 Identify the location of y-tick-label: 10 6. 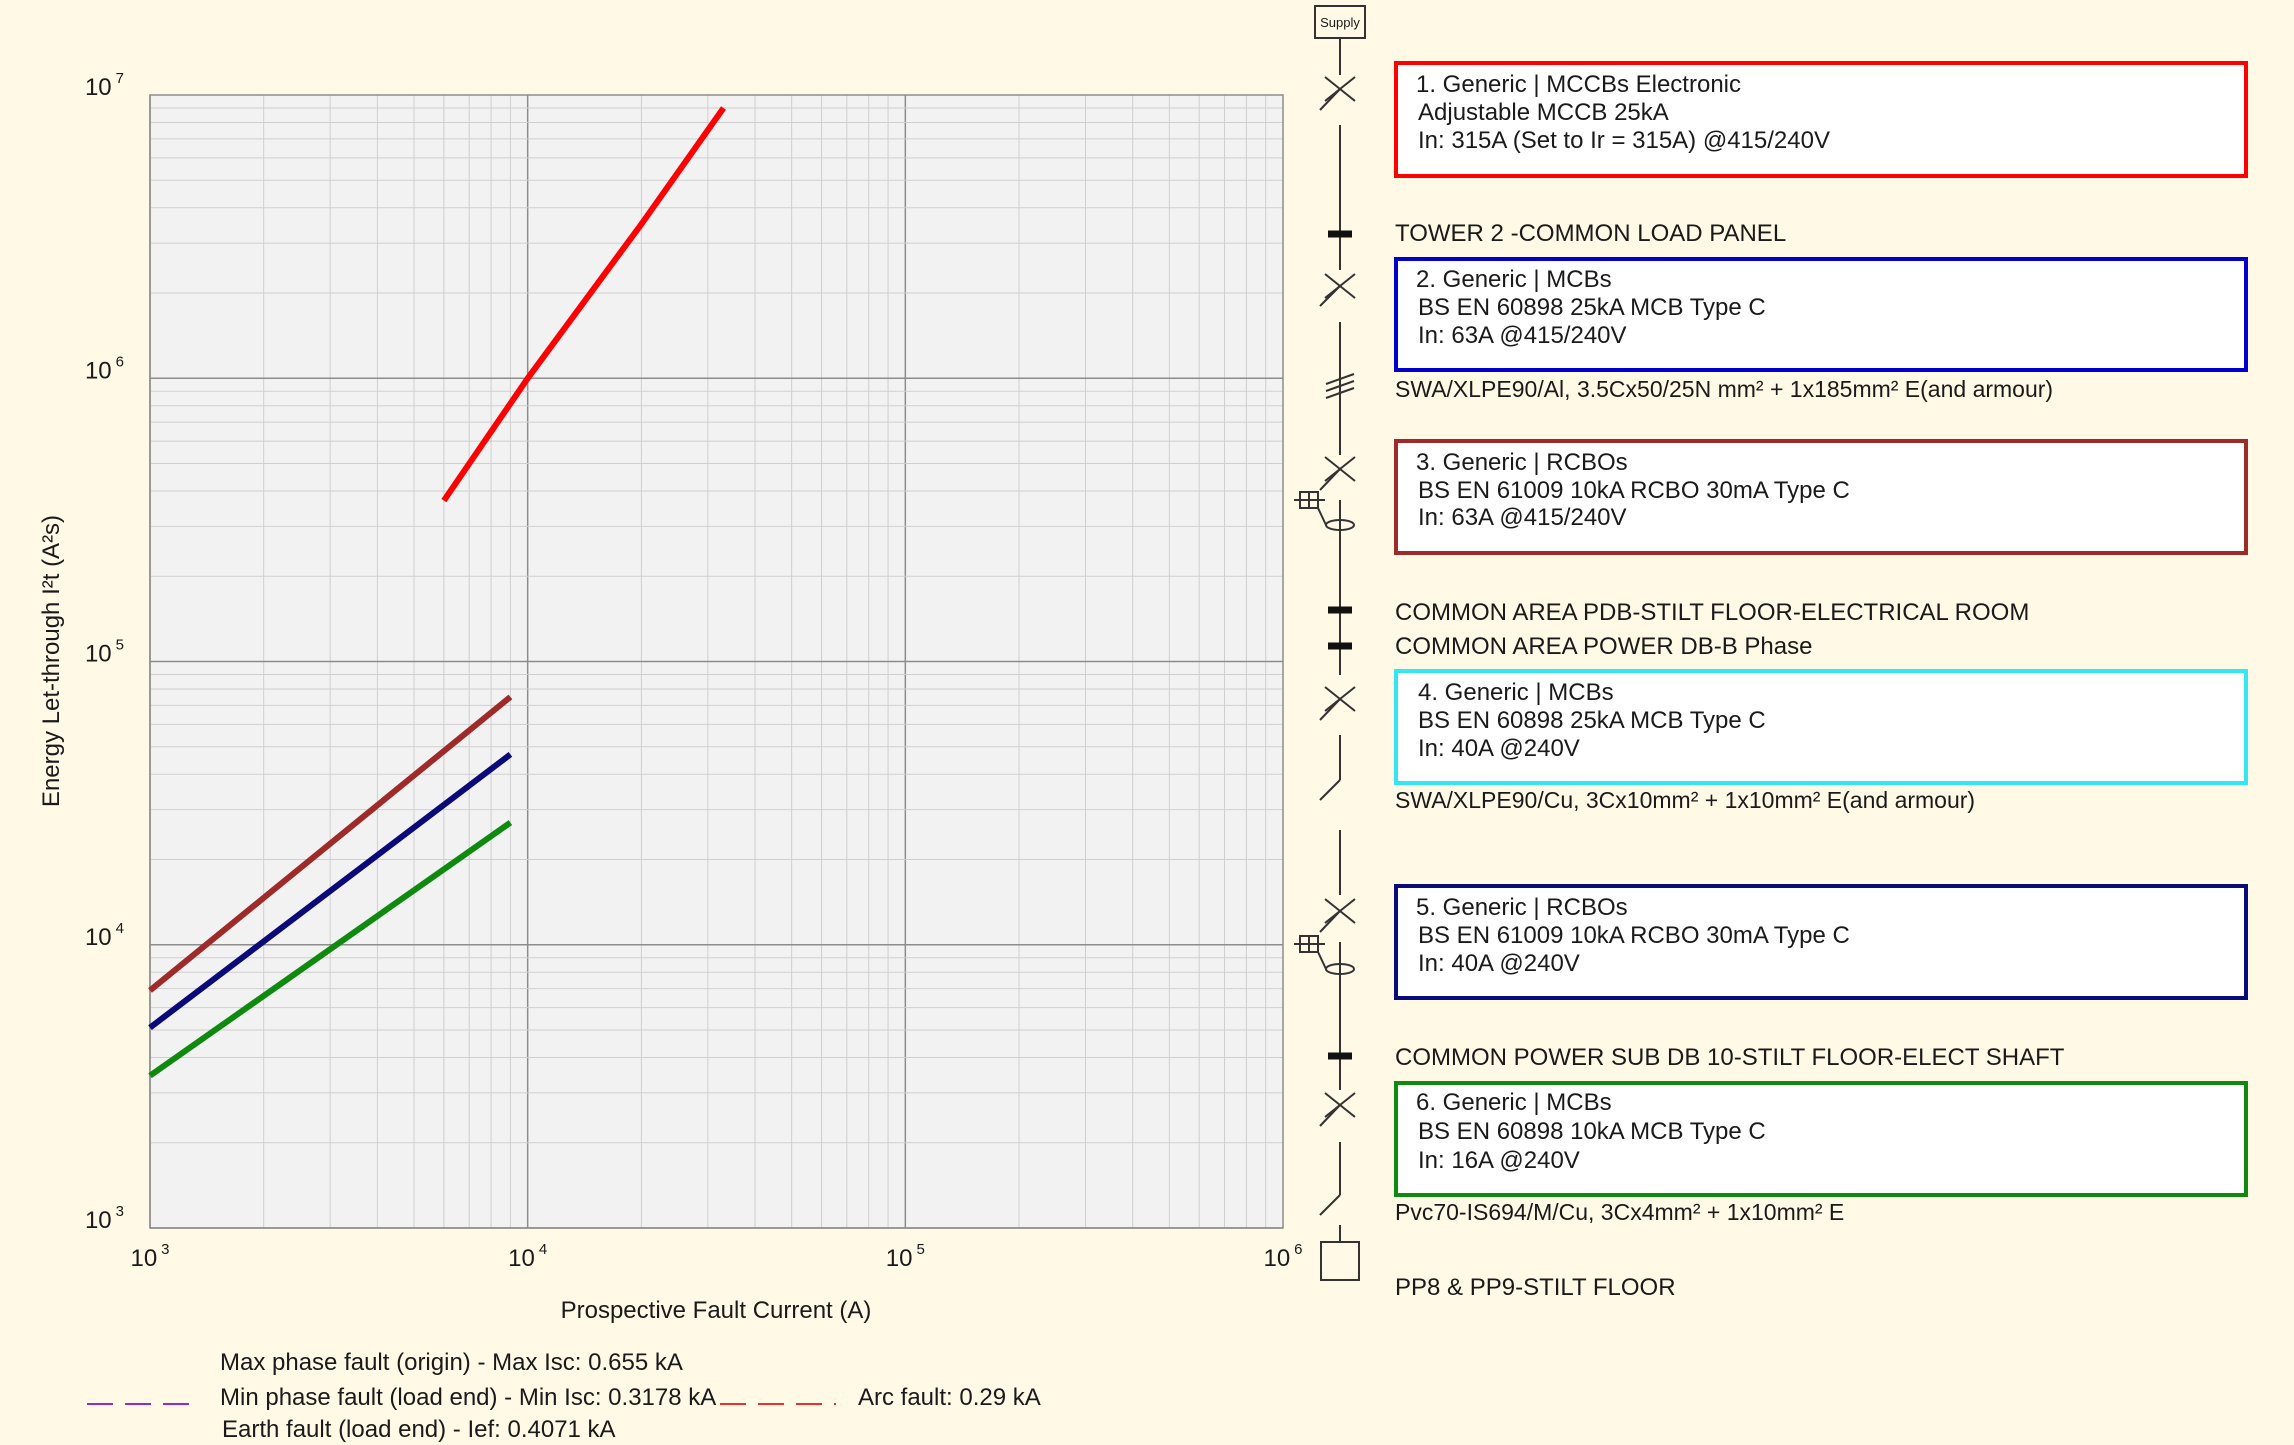
(104, 368).